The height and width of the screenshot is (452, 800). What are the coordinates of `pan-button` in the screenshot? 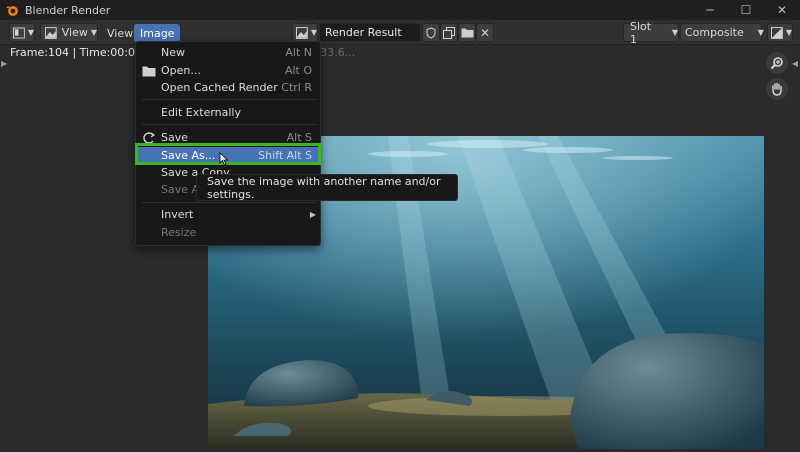 It's located at (777, 89).